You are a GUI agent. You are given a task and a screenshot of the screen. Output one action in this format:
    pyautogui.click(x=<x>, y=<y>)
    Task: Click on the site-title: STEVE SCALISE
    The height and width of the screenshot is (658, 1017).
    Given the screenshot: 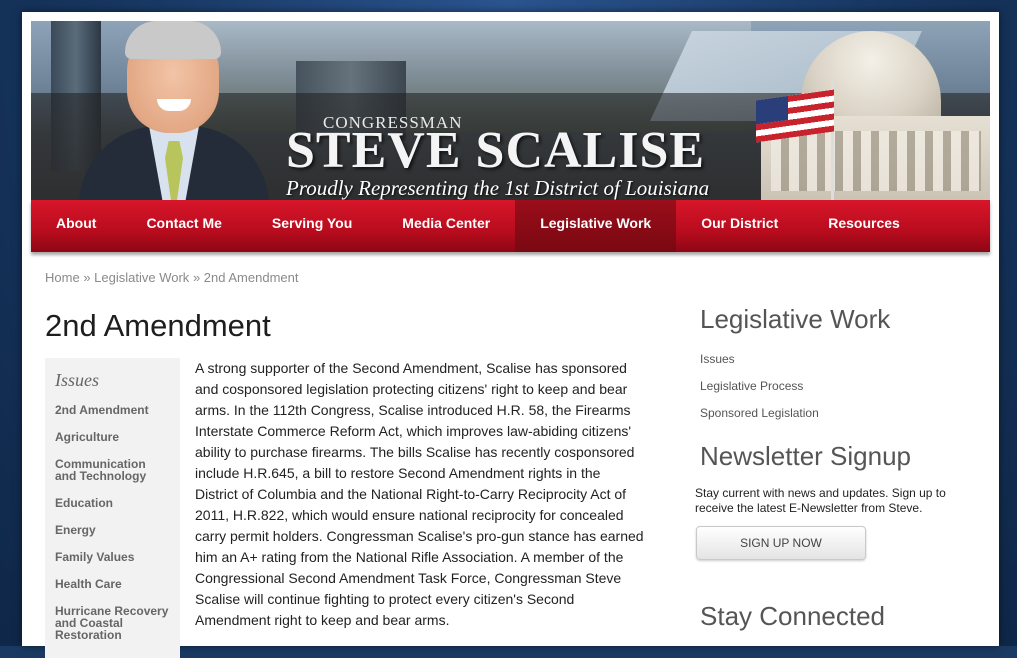 What is the action you would take?
    pyautogui.click(x=495, y=150)
    